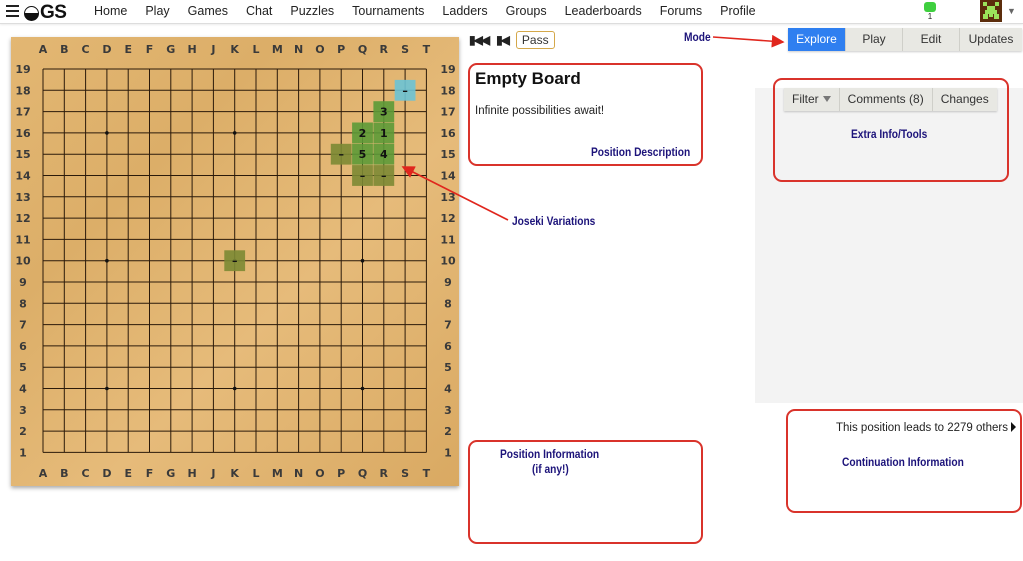 The image size is (1023, 561). Describe the element at coordinates (448, 367) in the screenshot. I see `row-label-right: 5` at that location.